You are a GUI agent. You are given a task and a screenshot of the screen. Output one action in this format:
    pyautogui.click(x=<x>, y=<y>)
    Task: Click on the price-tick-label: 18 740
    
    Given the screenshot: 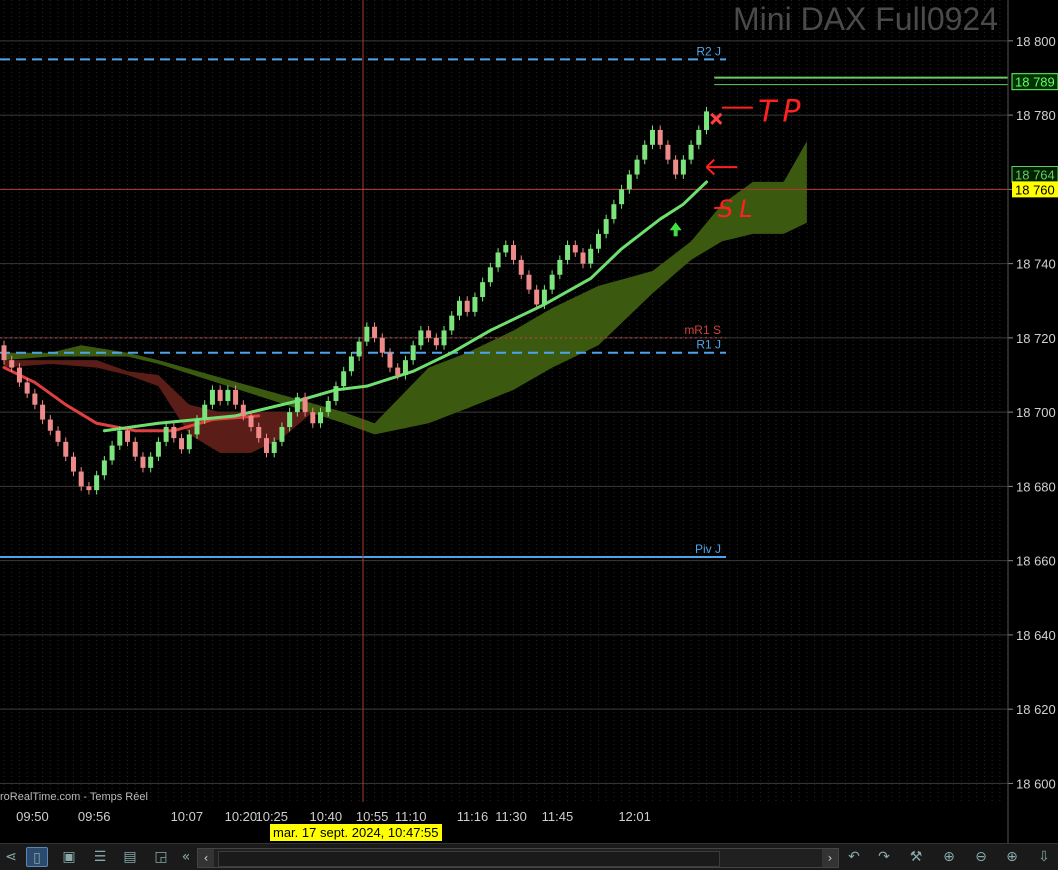 What is the action you would take?
    pyautogui.click(x=1036, y=264)
    